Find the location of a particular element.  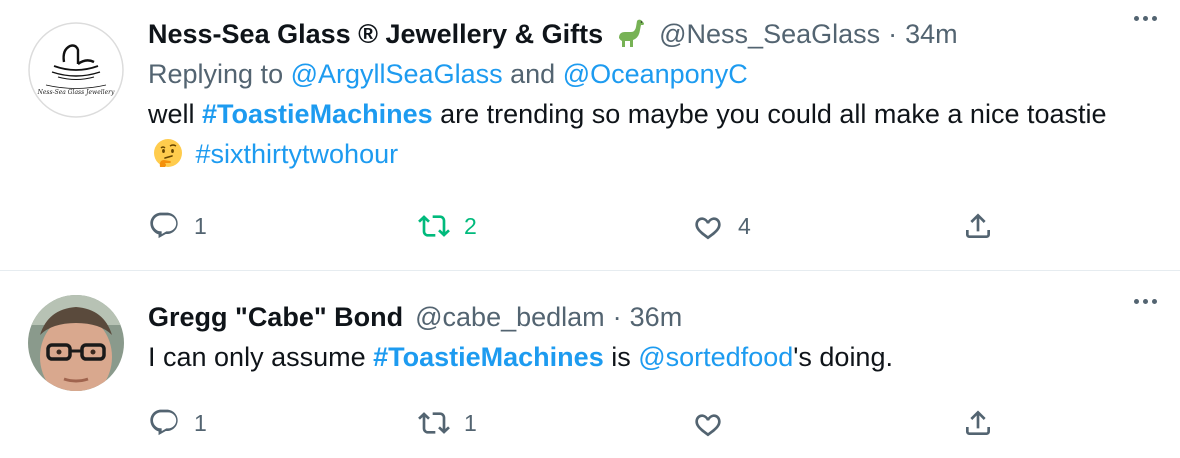

ness-sea-glass-logo-icon: Ness-Sea Glass Jewellery is located at coordinates (76, 70).